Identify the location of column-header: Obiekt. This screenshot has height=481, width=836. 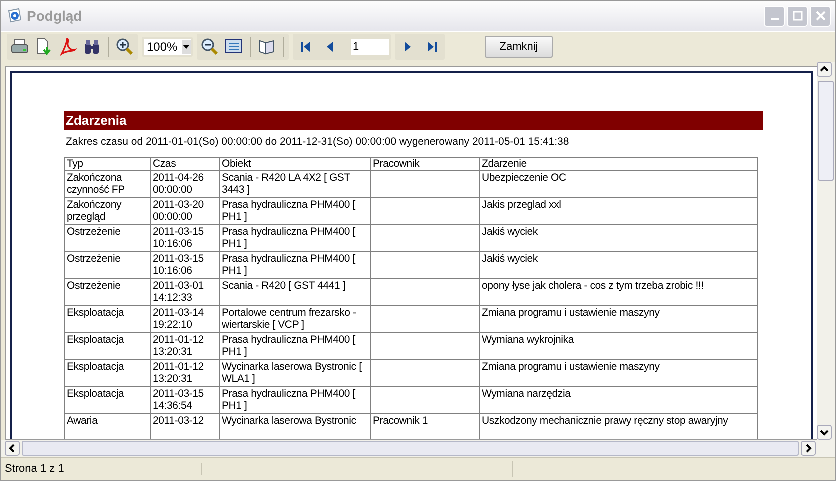
(295, 164).